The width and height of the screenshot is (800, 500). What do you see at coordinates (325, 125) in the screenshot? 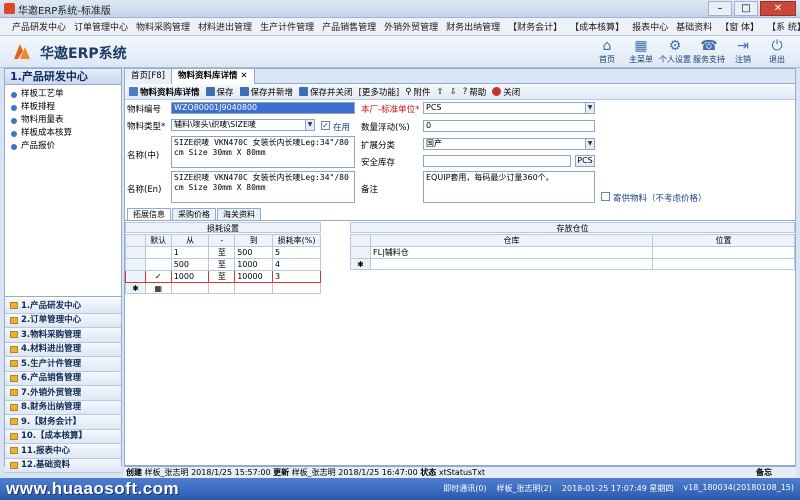
I see `enabled-checkbox: ✓` at bounding box center [325, 125].